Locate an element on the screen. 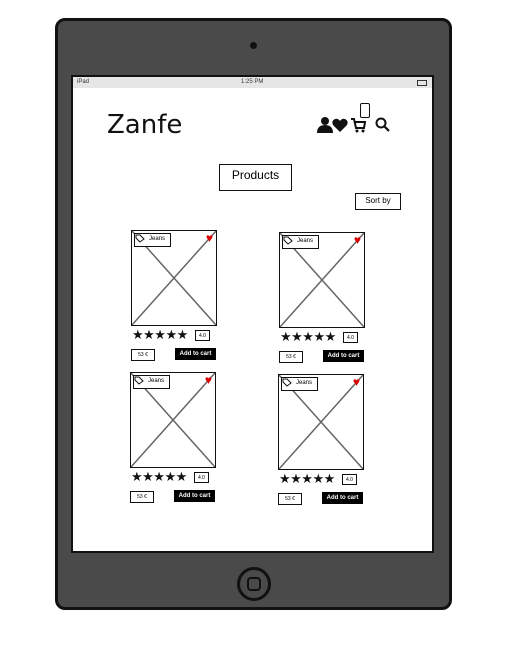  camera-dot is located at coordinates (253, 45).